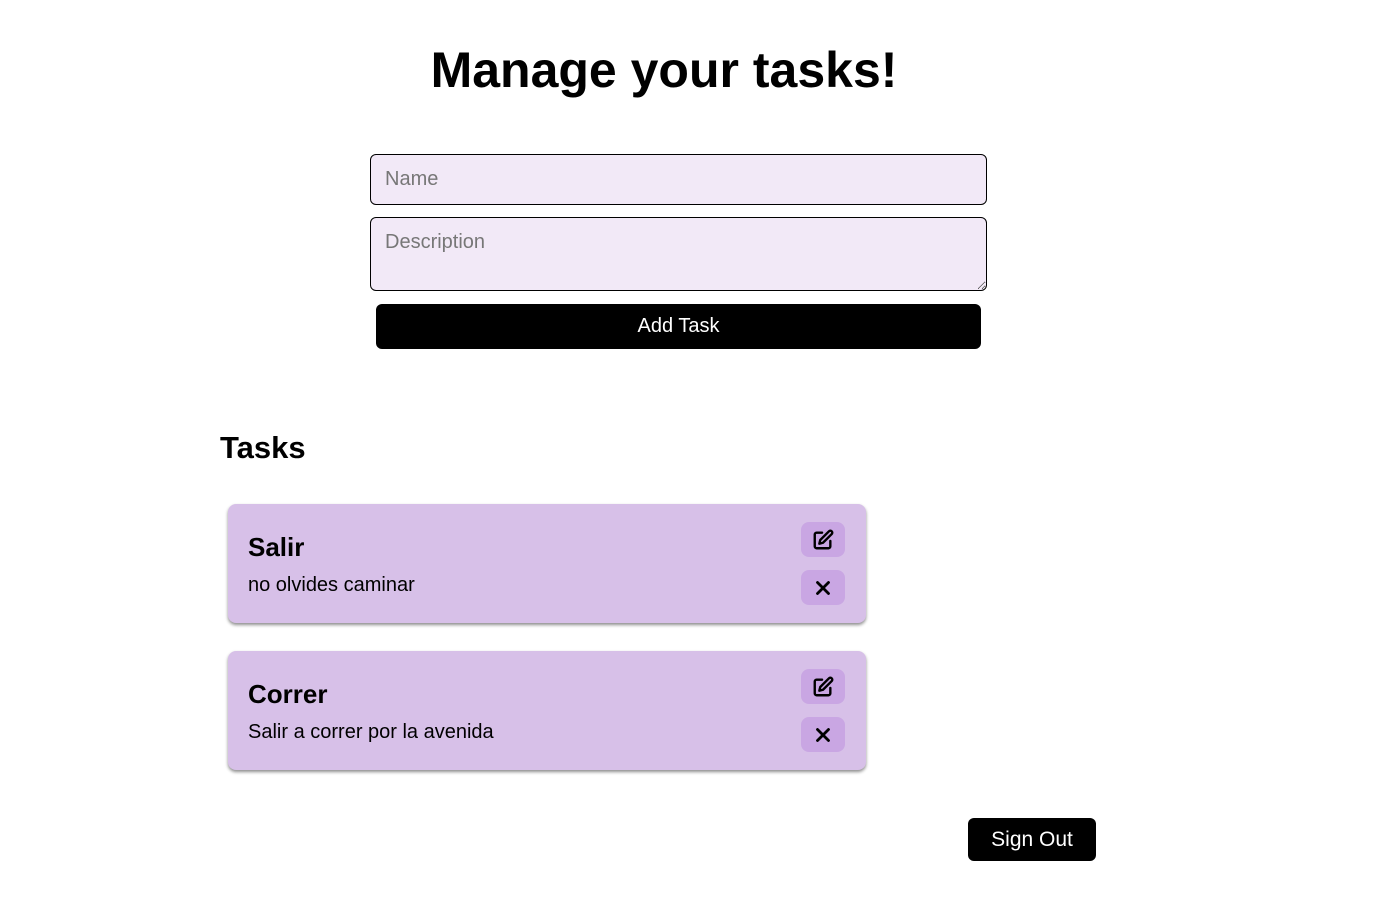  What do you see at coordinates (331, 585) in the screenshot?
I see `task-description: no olvides caminar` at bounding box center [331, 585].